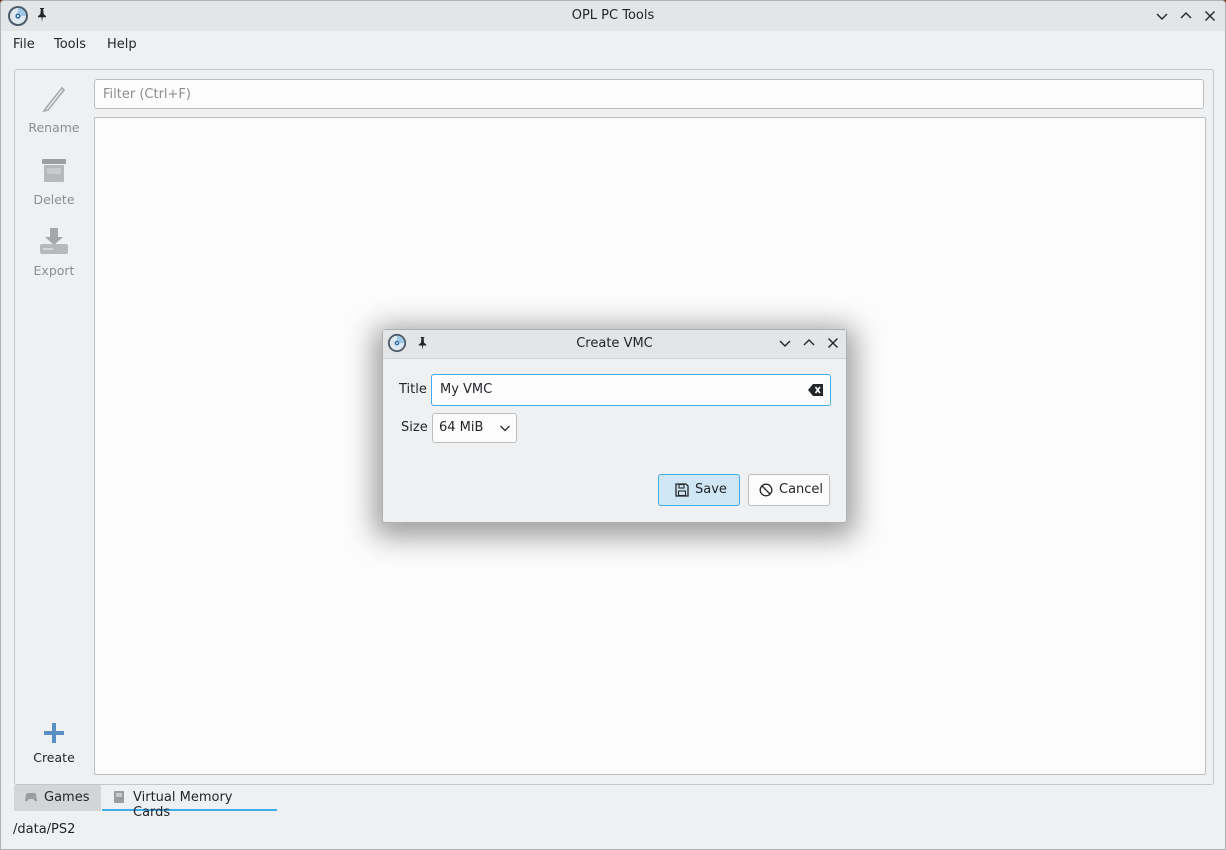 This screenshot has width=1226, height=850. Describe the element at coordinates (631, 390) in the screenshot. I see `title-input: My VMC` at that location.